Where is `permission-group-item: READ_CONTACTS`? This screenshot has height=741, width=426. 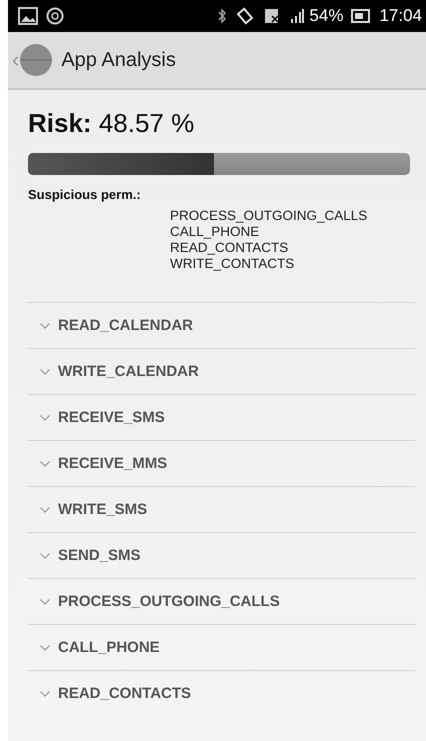
permission-group-item: READ_CONTACTS is located at coordinates (221, 693).